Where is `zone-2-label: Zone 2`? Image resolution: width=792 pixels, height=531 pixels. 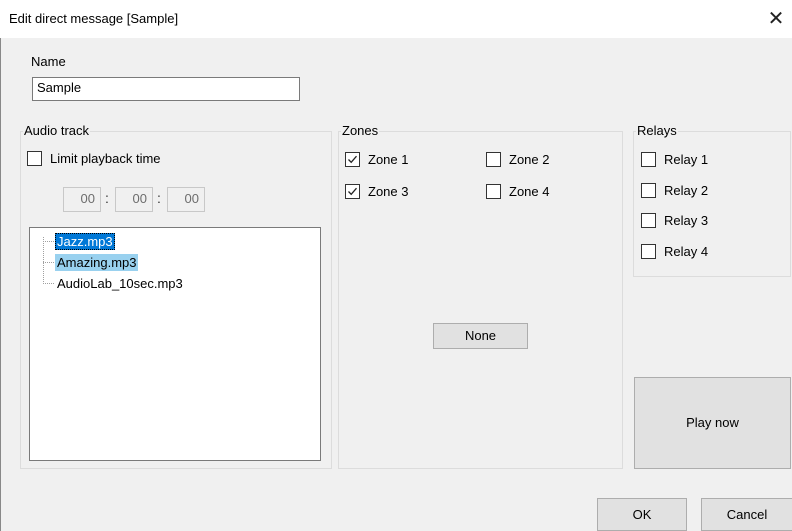
zone-2-label: Zone 2 is located at coordinates (529, 159).